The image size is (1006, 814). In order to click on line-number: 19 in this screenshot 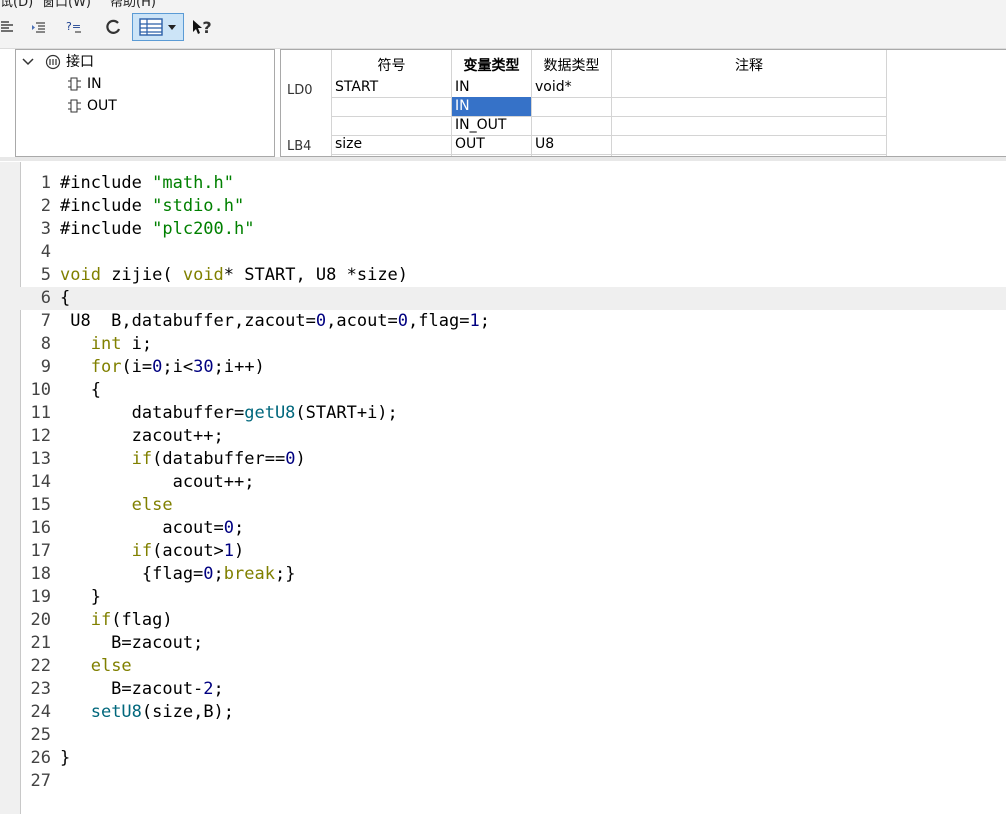, I will do `click(40, 597)`.